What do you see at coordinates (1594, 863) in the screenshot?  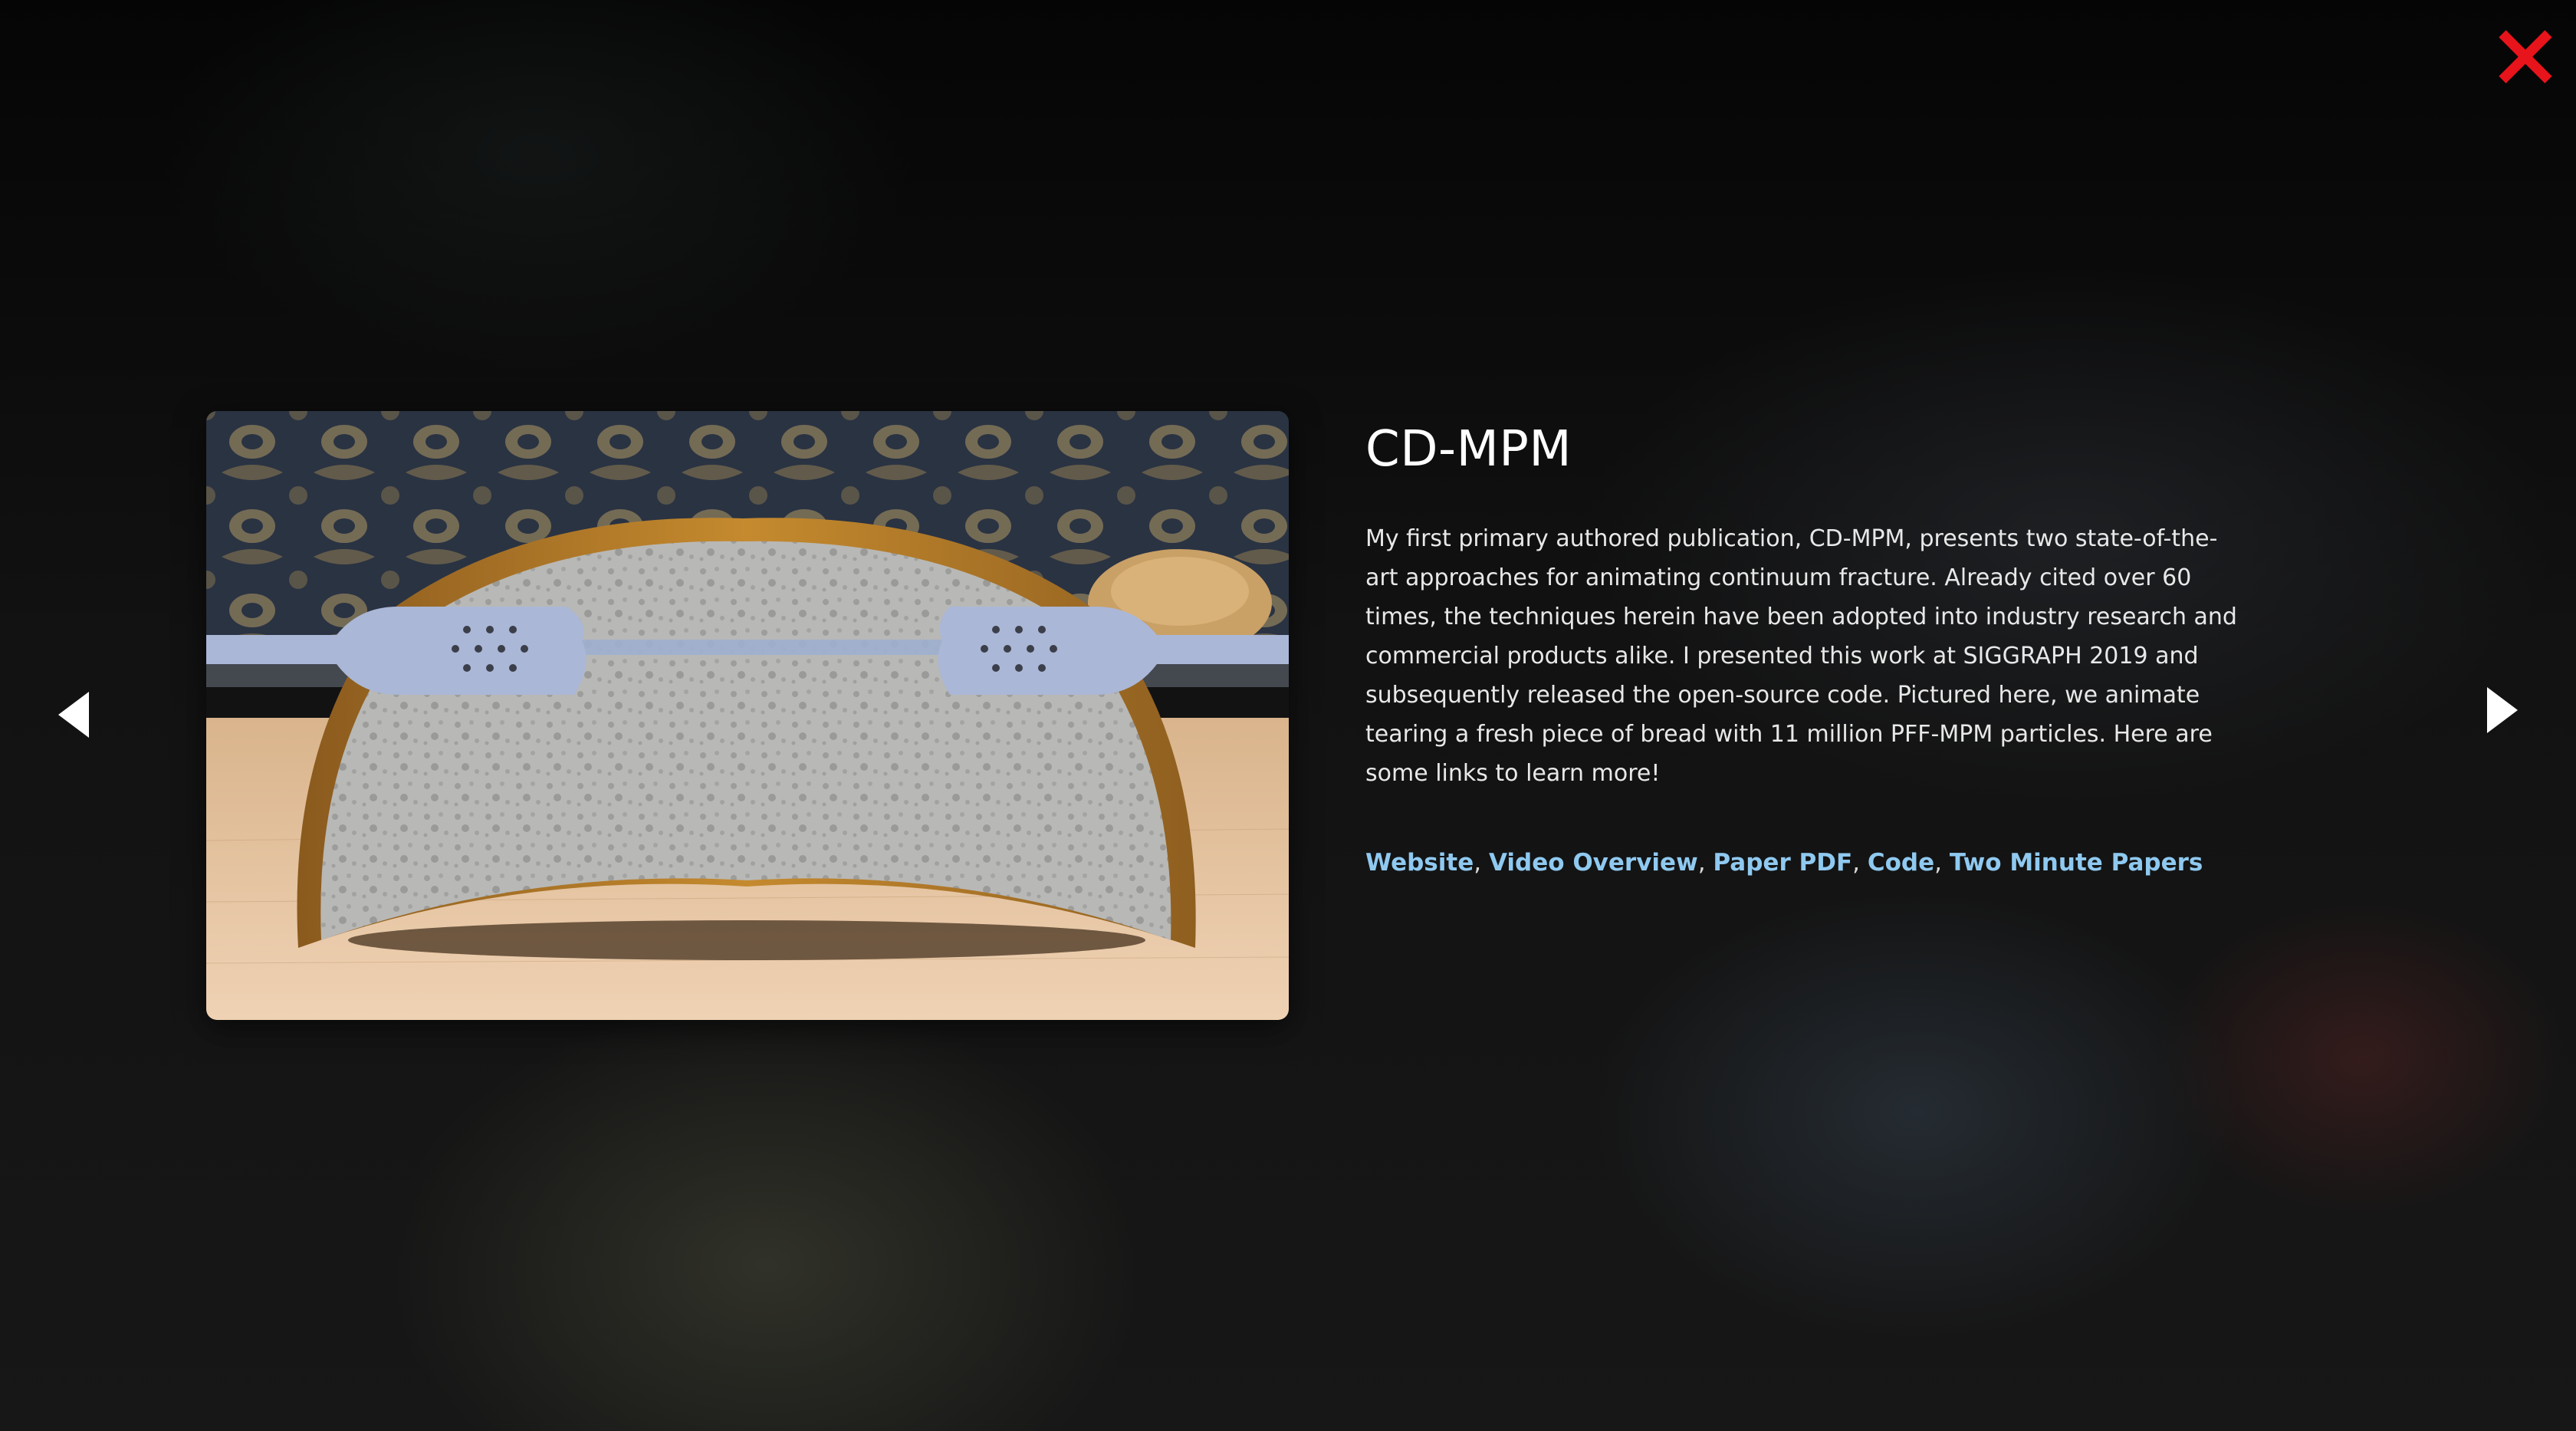 I see `video-overview-link: Video Overview` at bounding box center [1594, 863].